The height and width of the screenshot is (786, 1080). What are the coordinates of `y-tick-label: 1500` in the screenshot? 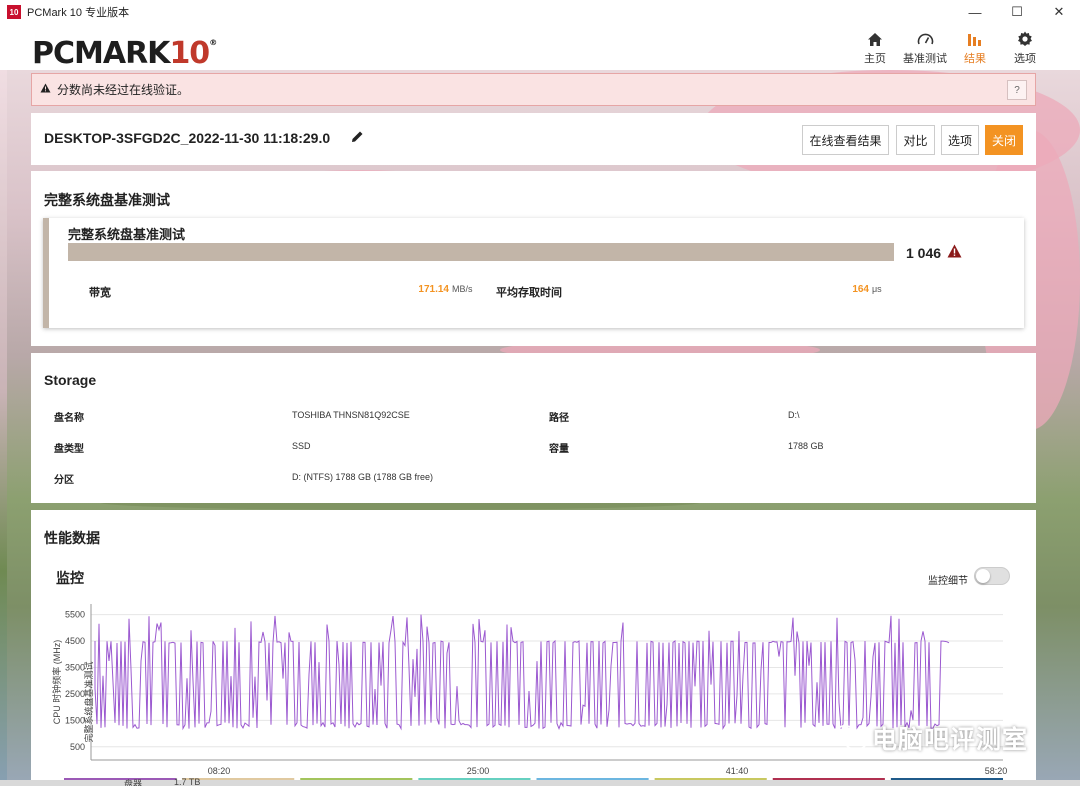 It's located at (75, 720).